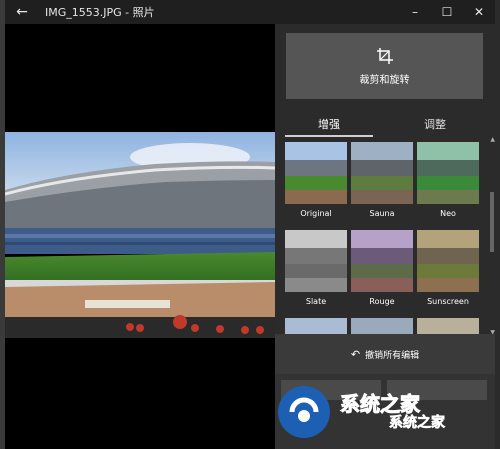 The width and height of the screenshot is (500, 449). I want to click on bottom-action-bar, so click(385, 411).